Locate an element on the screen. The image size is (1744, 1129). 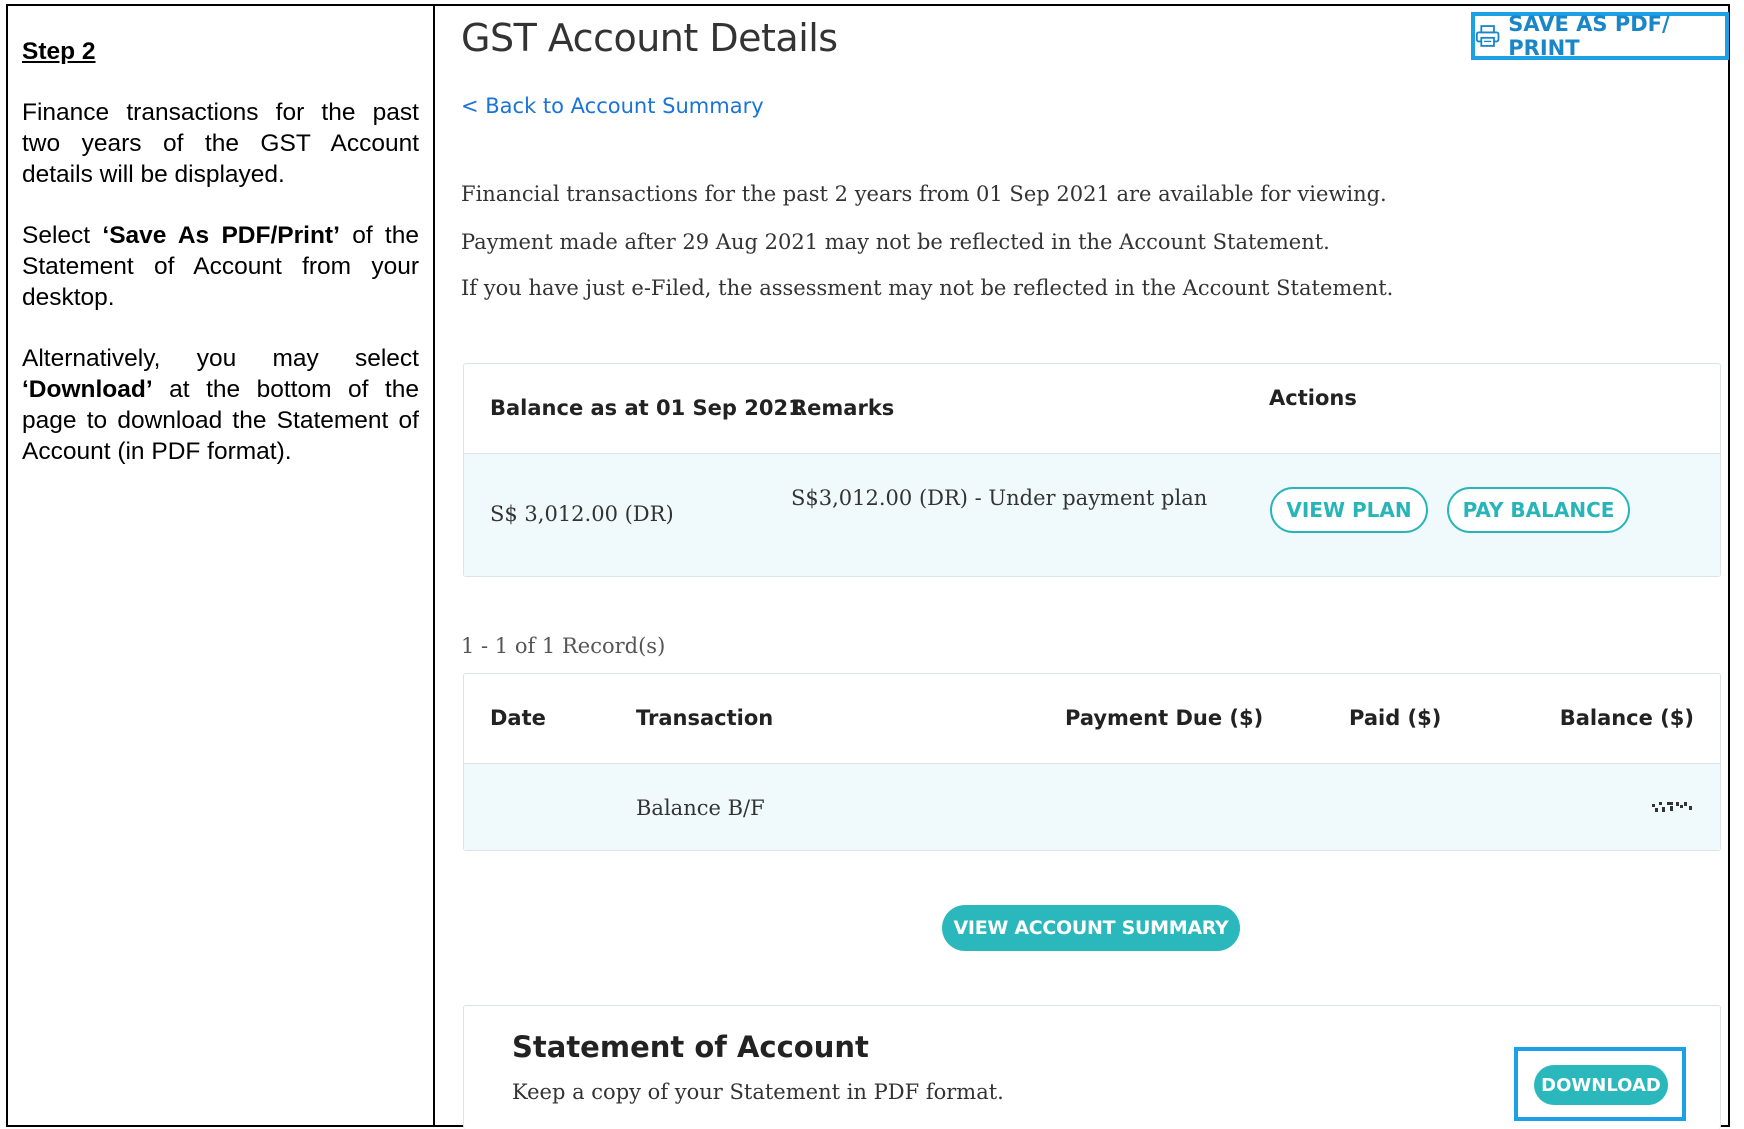
payment-due-column-header: Payment Due ($) is located at coordinates (1164, 718).